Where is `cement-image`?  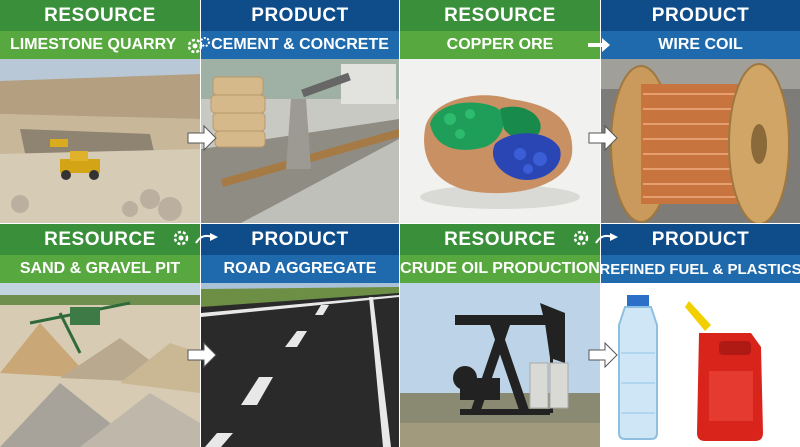
cement-image is located at coordinates (300, 141).